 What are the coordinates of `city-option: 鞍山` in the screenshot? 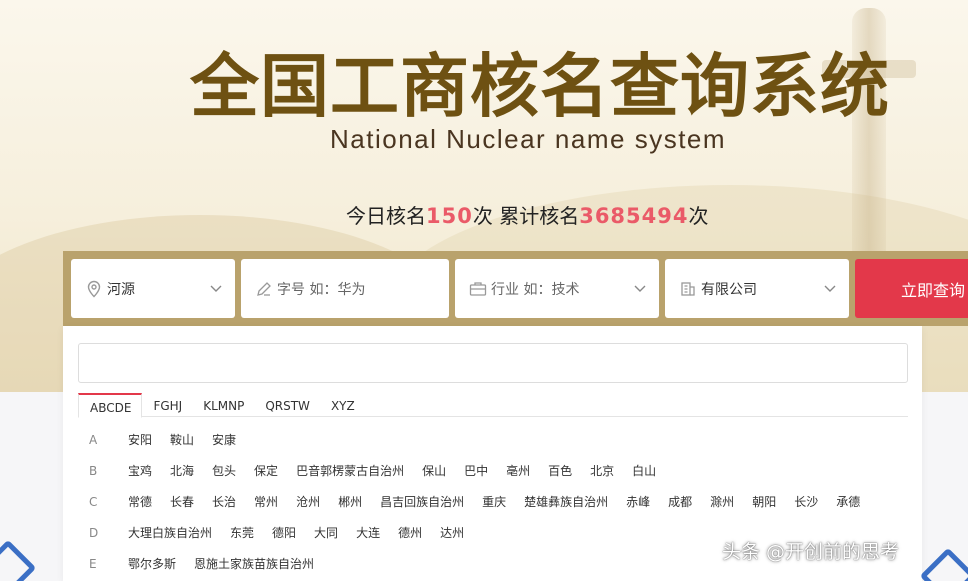 It's located at (182, 439).